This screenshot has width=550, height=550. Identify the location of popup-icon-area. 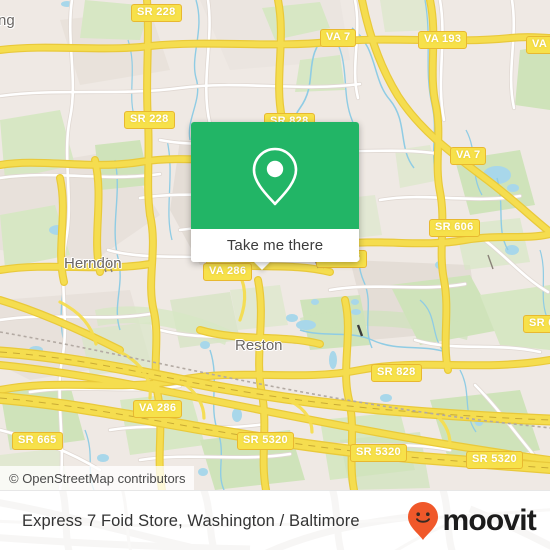
(275, 175).